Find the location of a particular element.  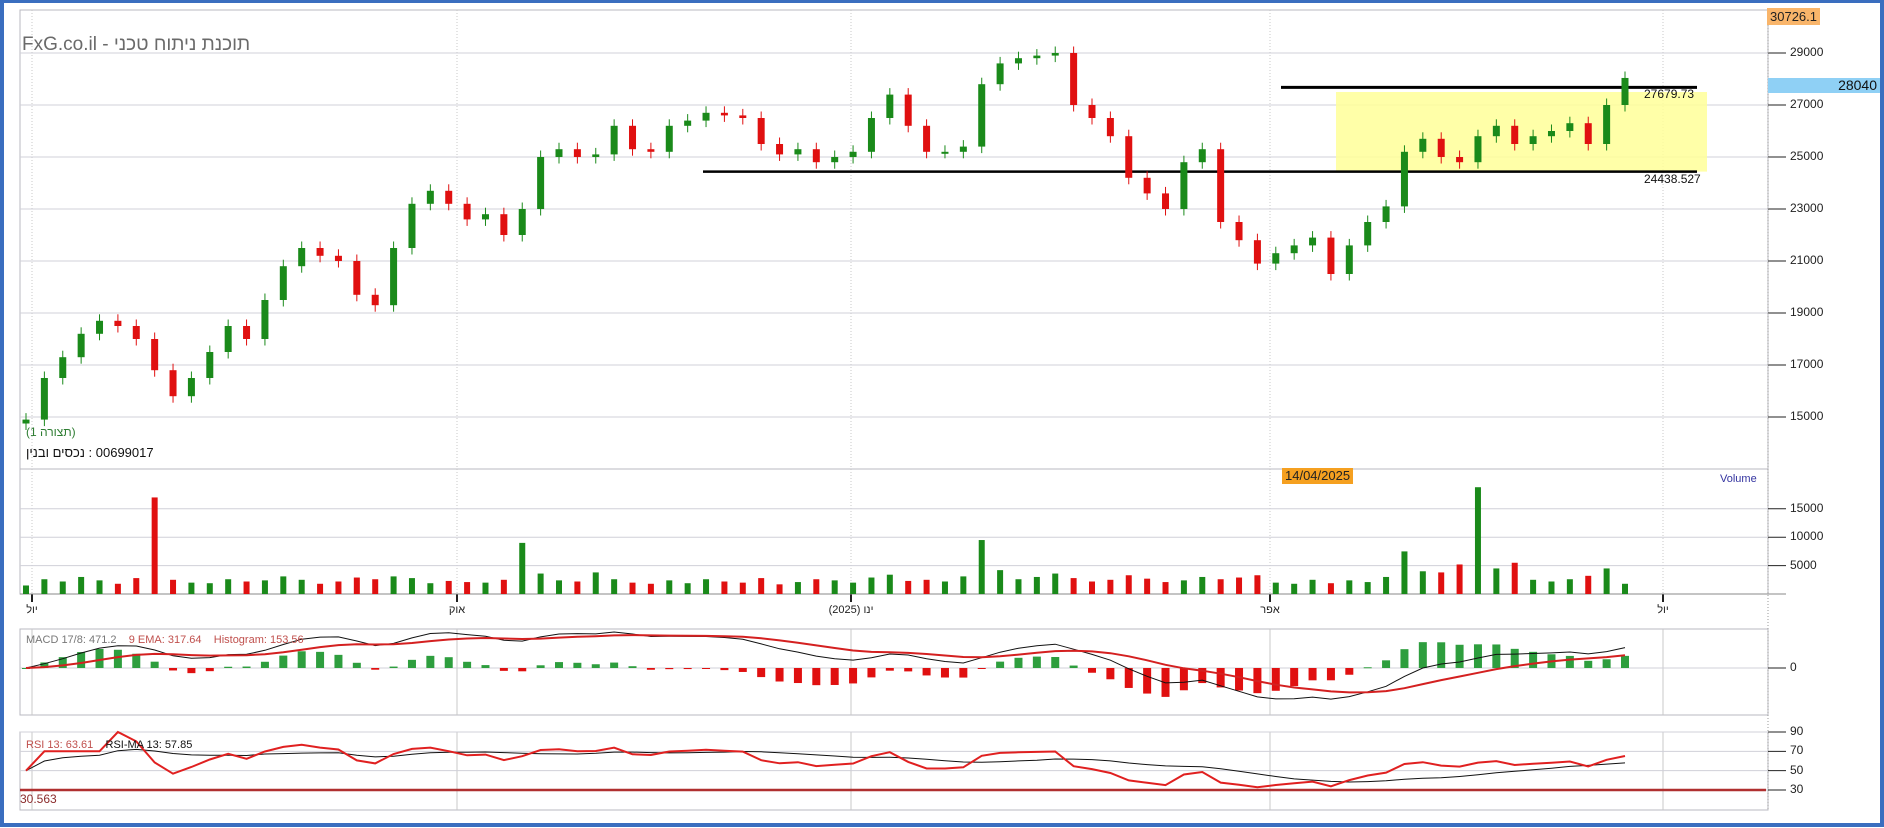

volume-axis-label: 15000 is located at coordinates (1807, 507).